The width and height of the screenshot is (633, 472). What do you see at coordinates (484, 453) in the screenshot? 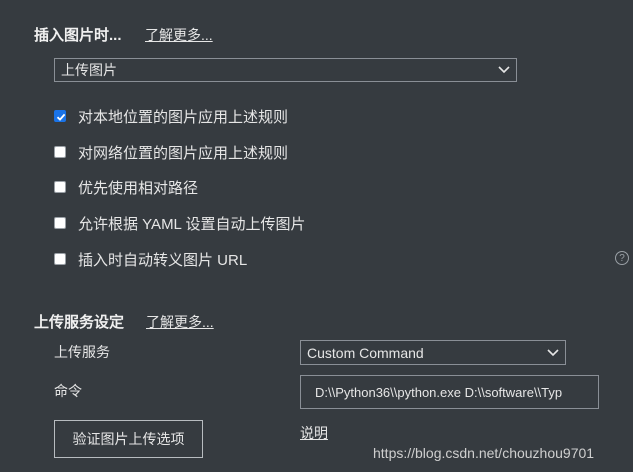
I see `watermark-text: https://blog.csdn.net/chouzhou9701` at bounding box center [484, 453].